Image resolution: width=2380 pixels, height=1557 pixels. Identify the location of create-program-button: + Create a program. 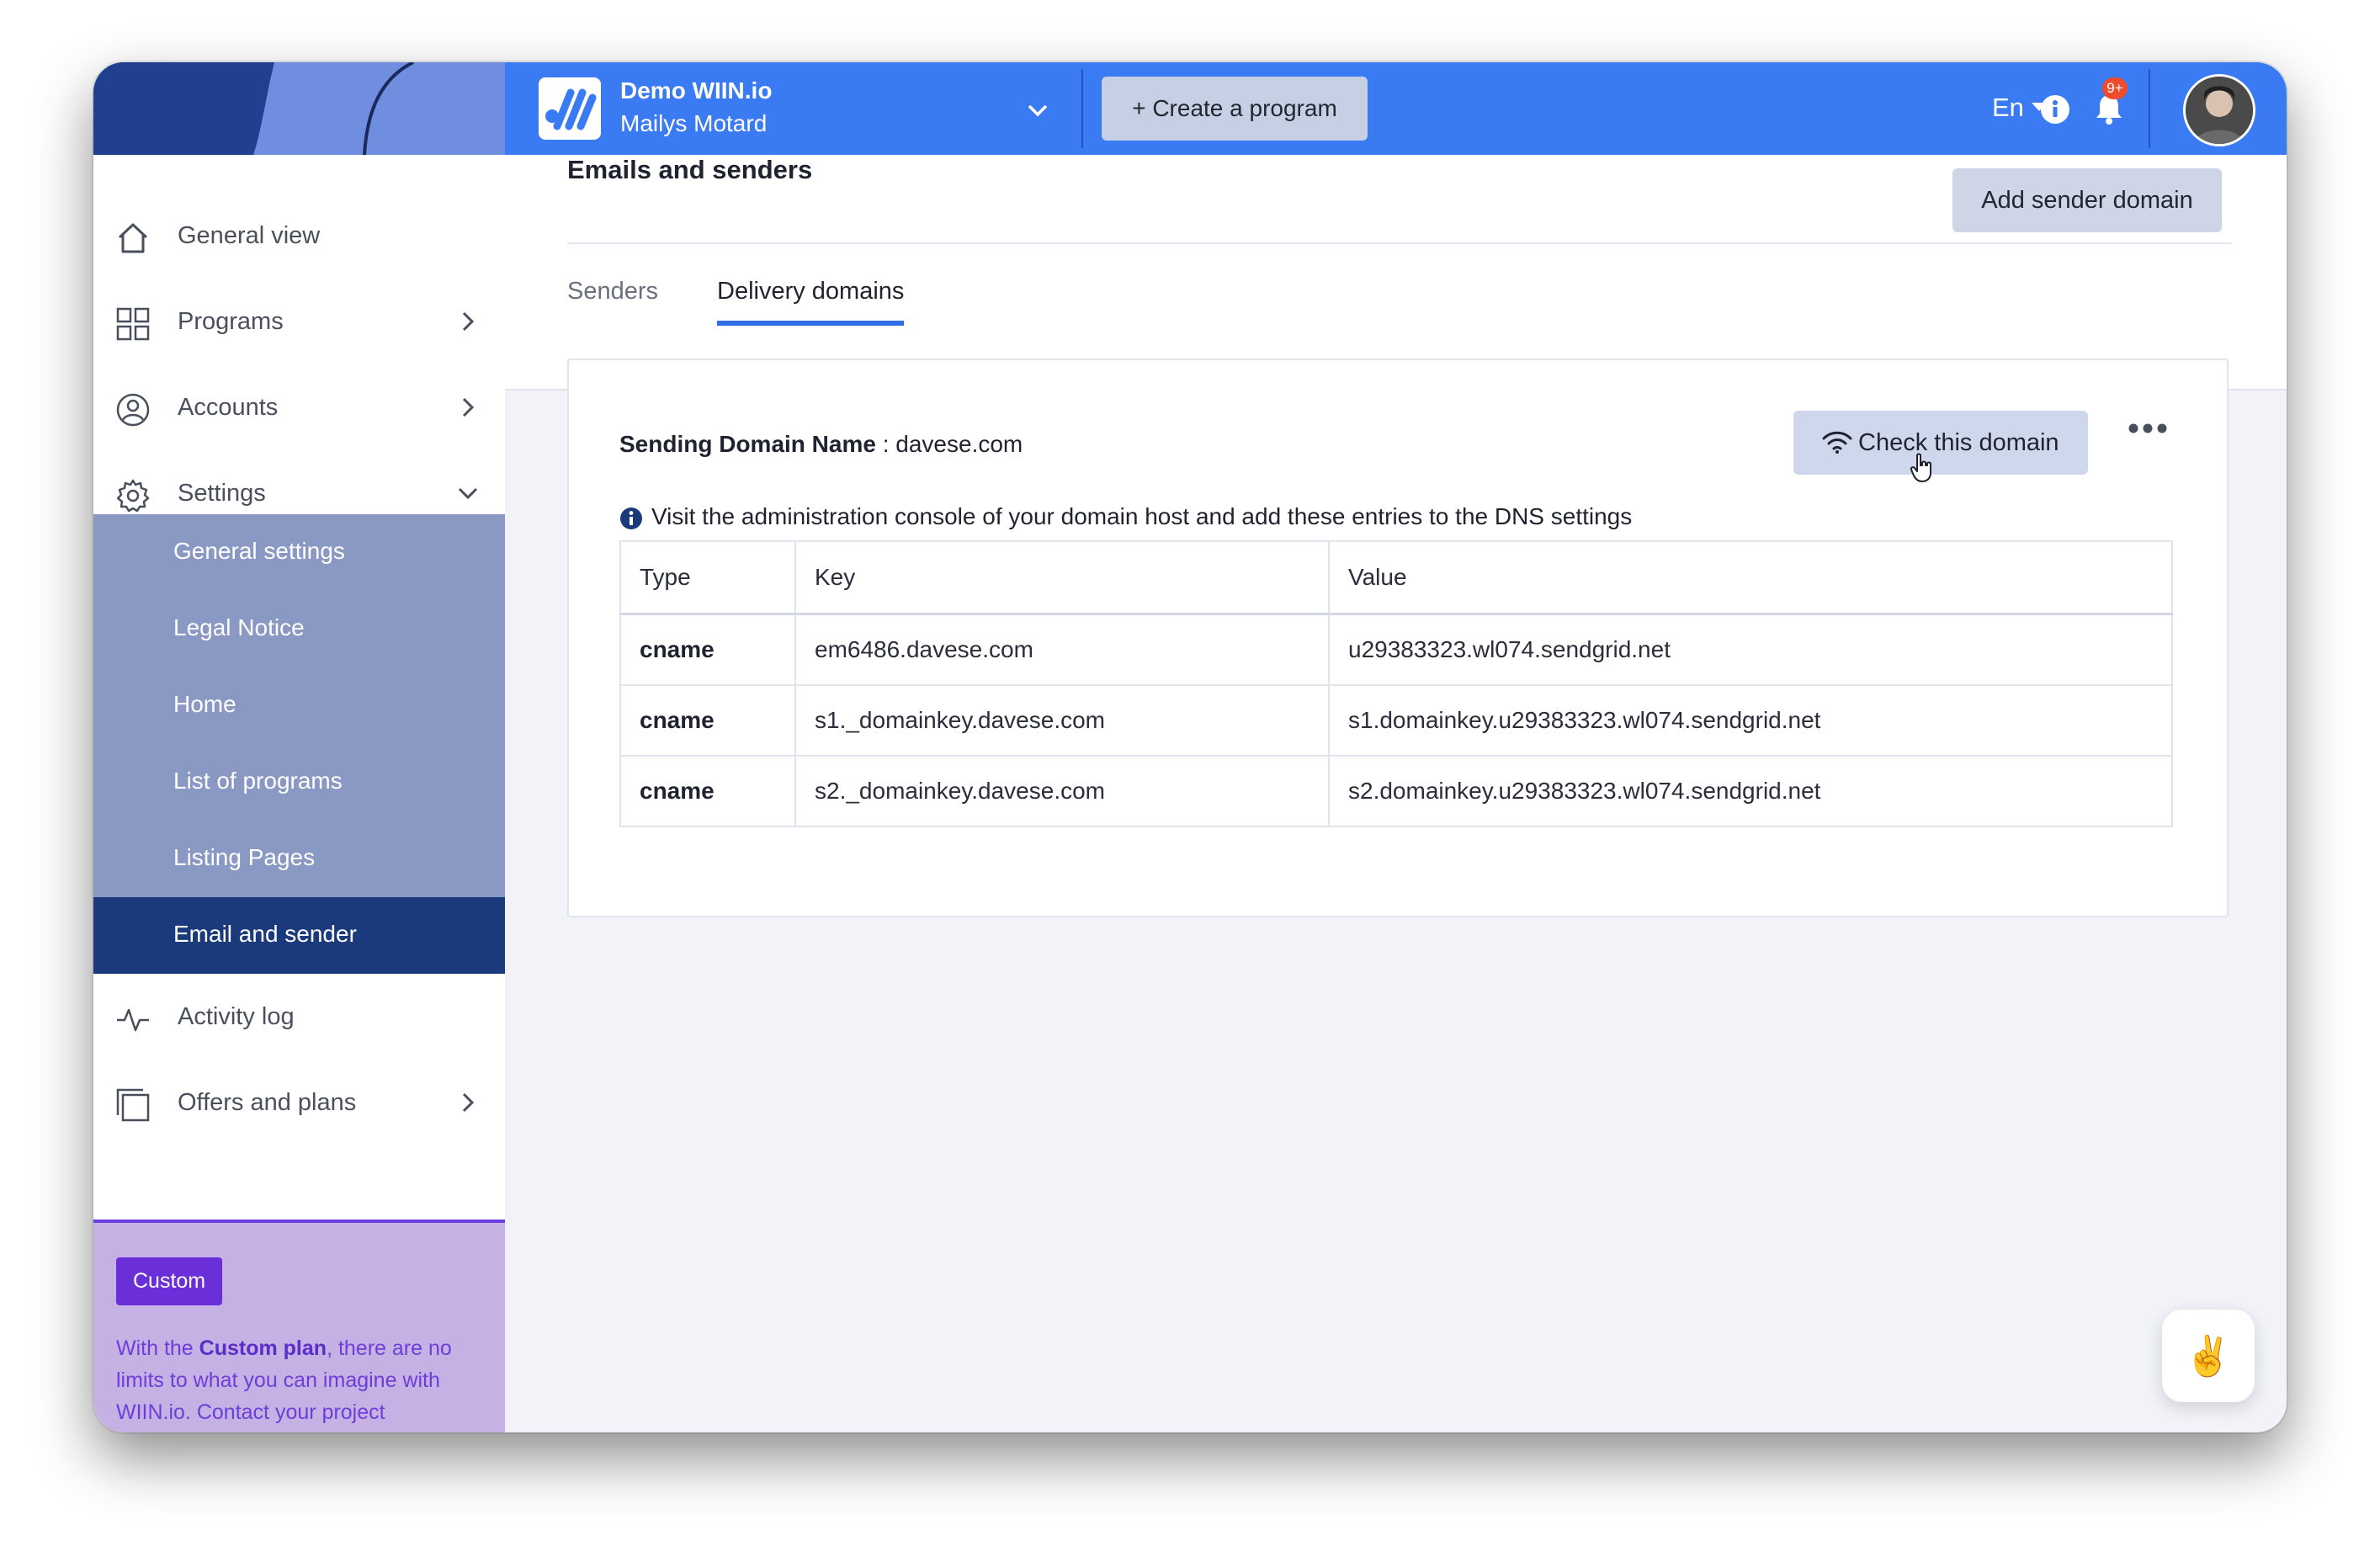
(1235, 109).